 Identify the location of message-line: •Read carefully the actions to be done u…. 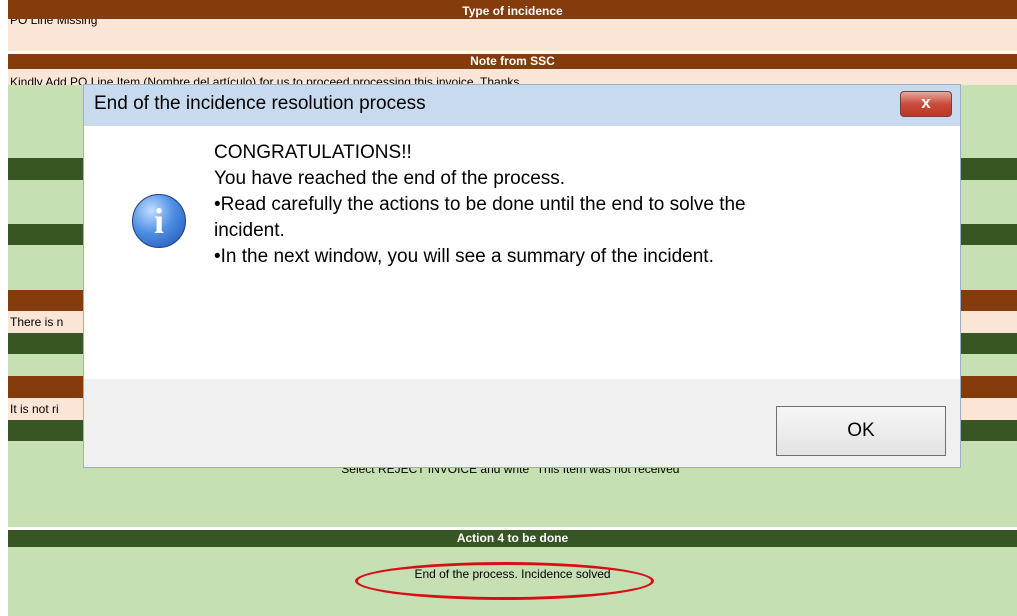
(480, 204).